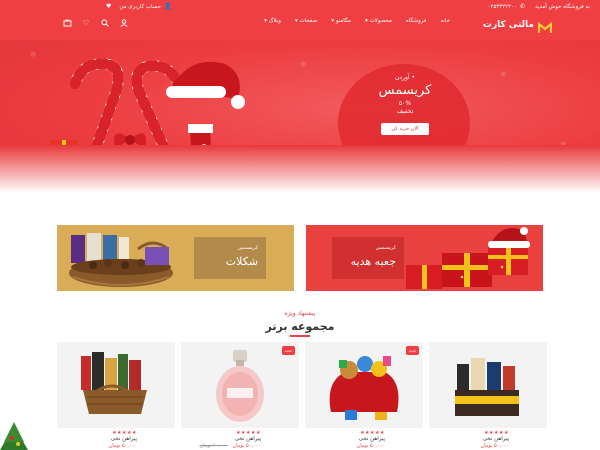 The image size is (600, 450). I want to click on menu-item-pages: صفحات ▾, so click(306, 21).